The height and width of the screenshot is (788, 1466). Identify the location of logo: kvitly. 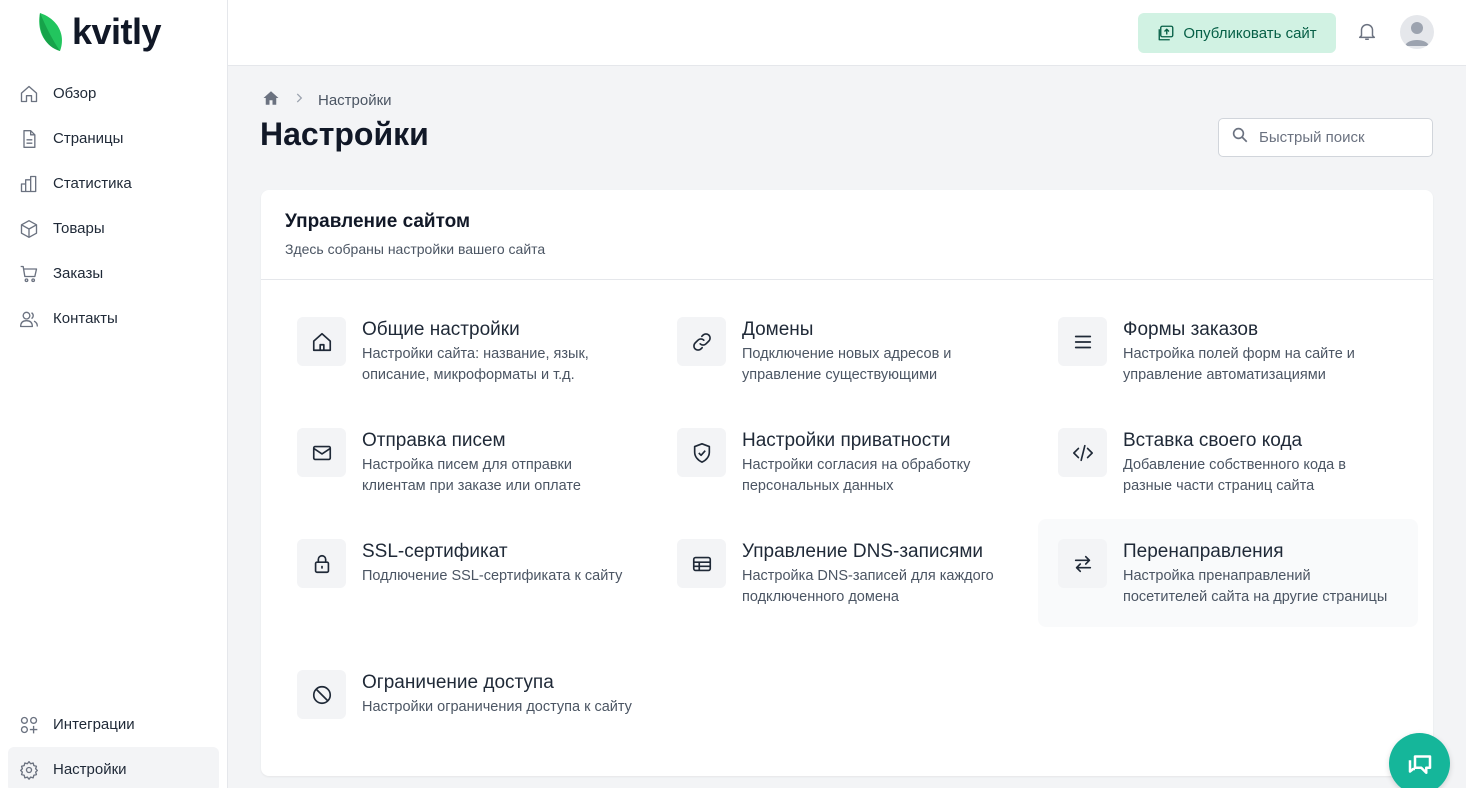
(99, 32).